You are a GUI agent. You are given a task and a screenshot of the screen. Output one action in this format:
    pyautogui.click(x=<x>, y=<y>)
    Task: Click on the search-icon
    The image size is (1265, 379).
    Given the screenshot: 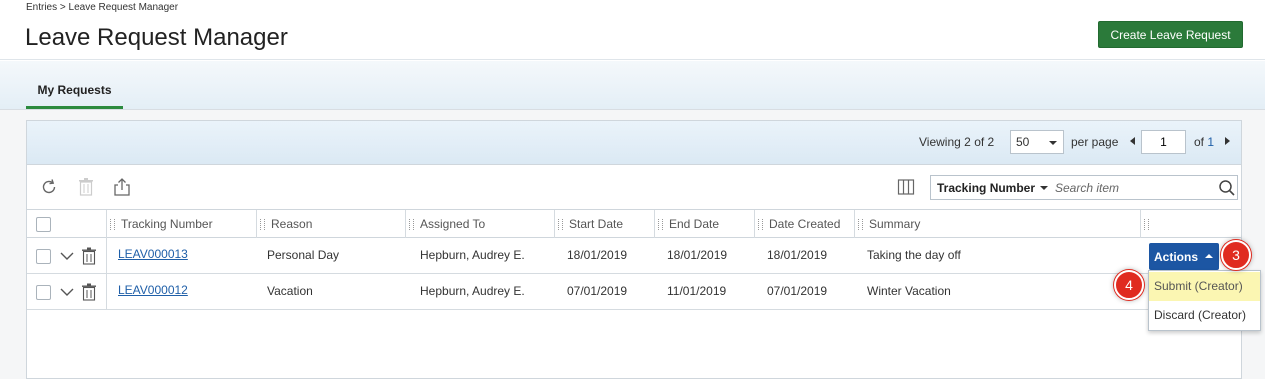 What is the action you would take?
    pyautogui.click(x=1227, y=188)
    